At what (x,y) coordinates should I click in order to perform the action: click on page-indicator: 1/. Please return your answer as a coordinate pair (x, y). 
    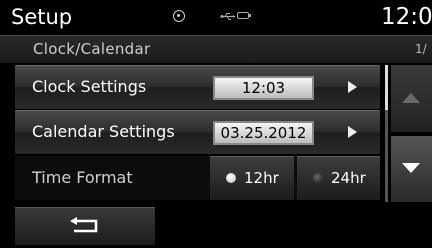
    Looking at the image, I should click on (421, 49).